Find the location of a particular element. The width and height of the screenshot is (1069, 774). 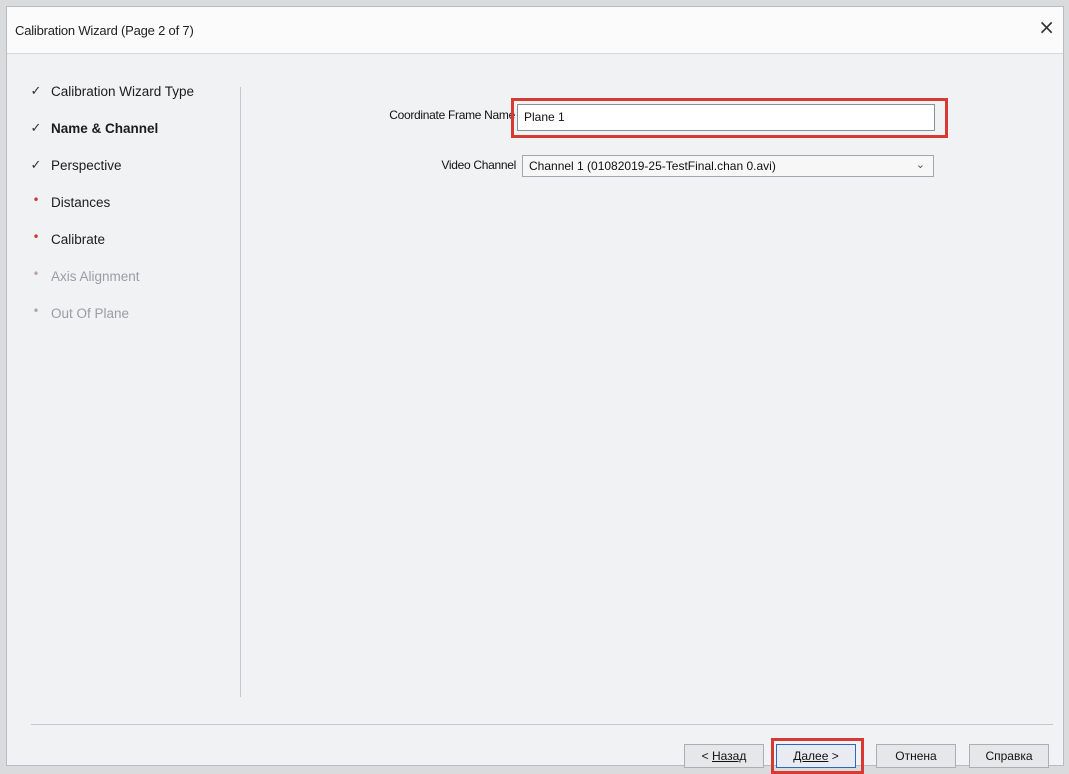

step-axis-alignment: • Axis Alignment is located at coordinates (109, 286).